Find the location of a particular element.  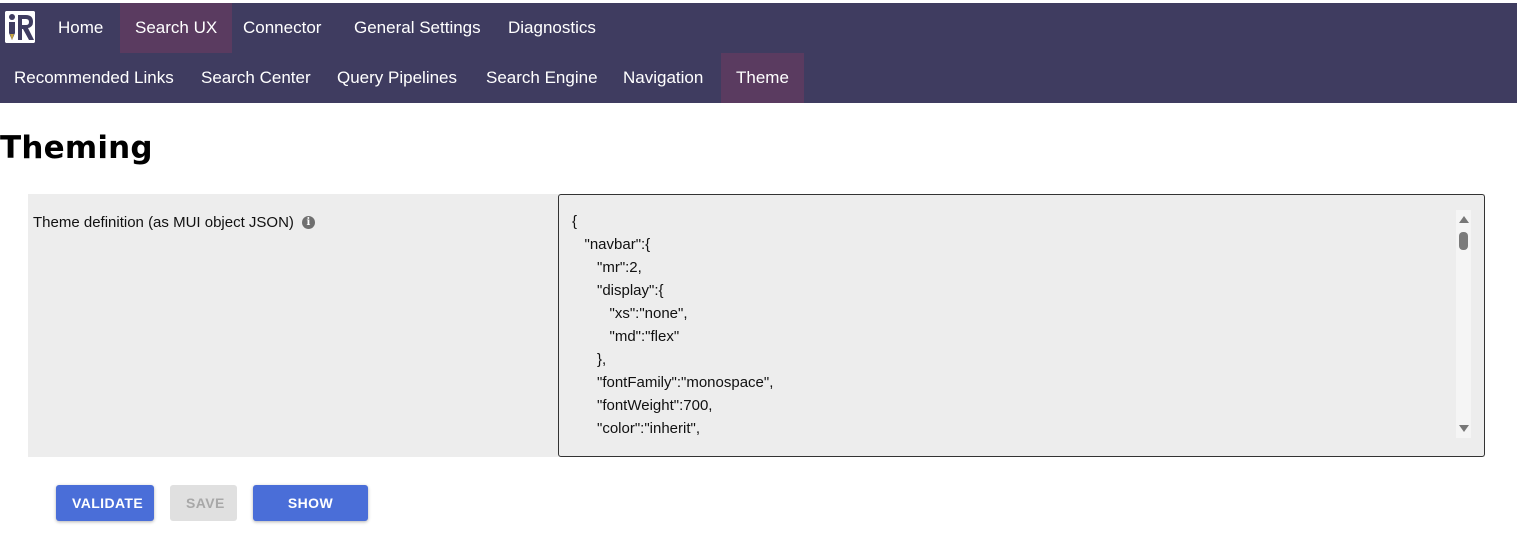

validate-button: VALIDATE is located at coordinates (105, 503).